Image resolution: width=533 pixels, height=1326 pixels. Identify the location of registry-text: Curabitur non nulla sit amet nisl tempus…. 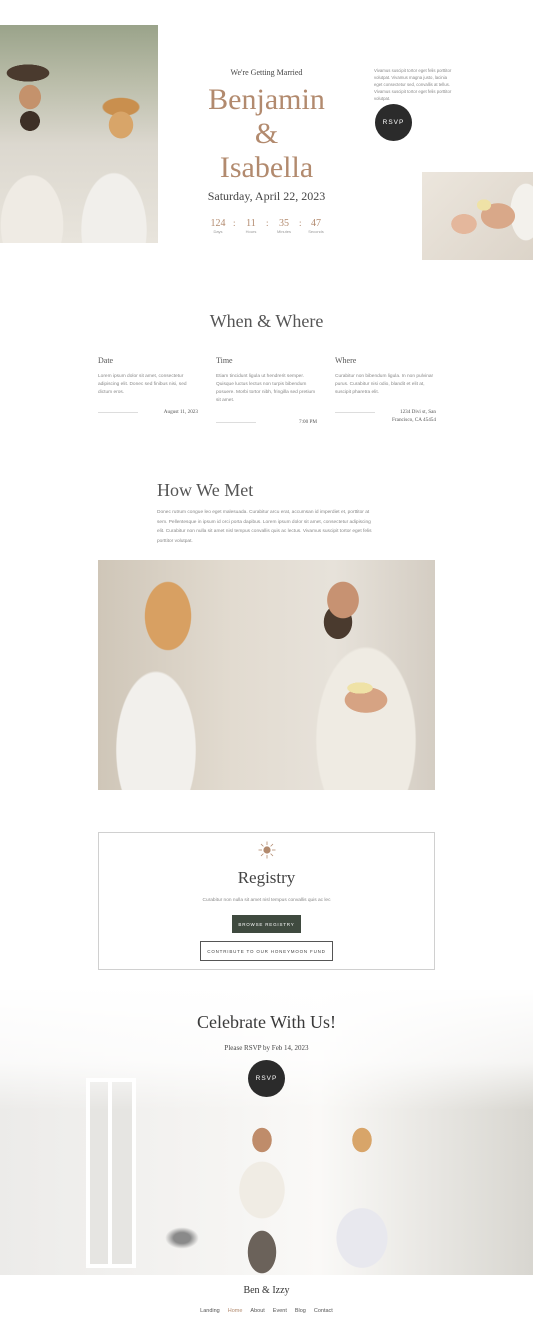
(266, 900).